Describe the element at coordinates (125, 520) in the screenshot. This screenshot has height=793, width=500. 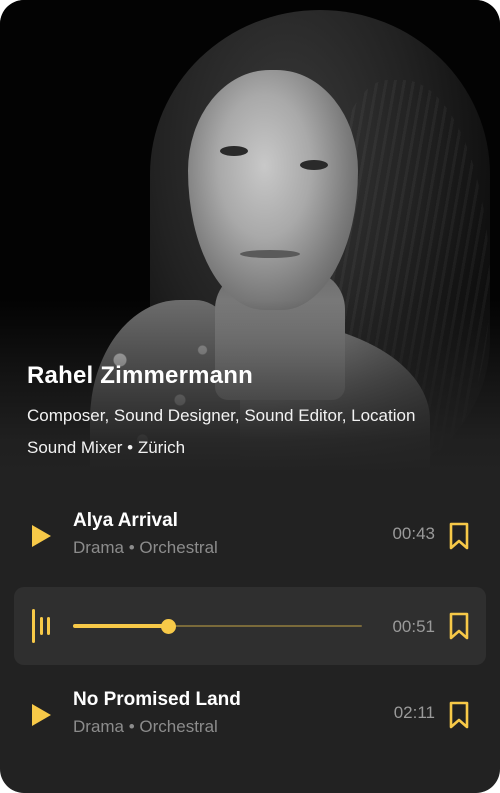
I see `track-title: Alya Arrival` at that location.